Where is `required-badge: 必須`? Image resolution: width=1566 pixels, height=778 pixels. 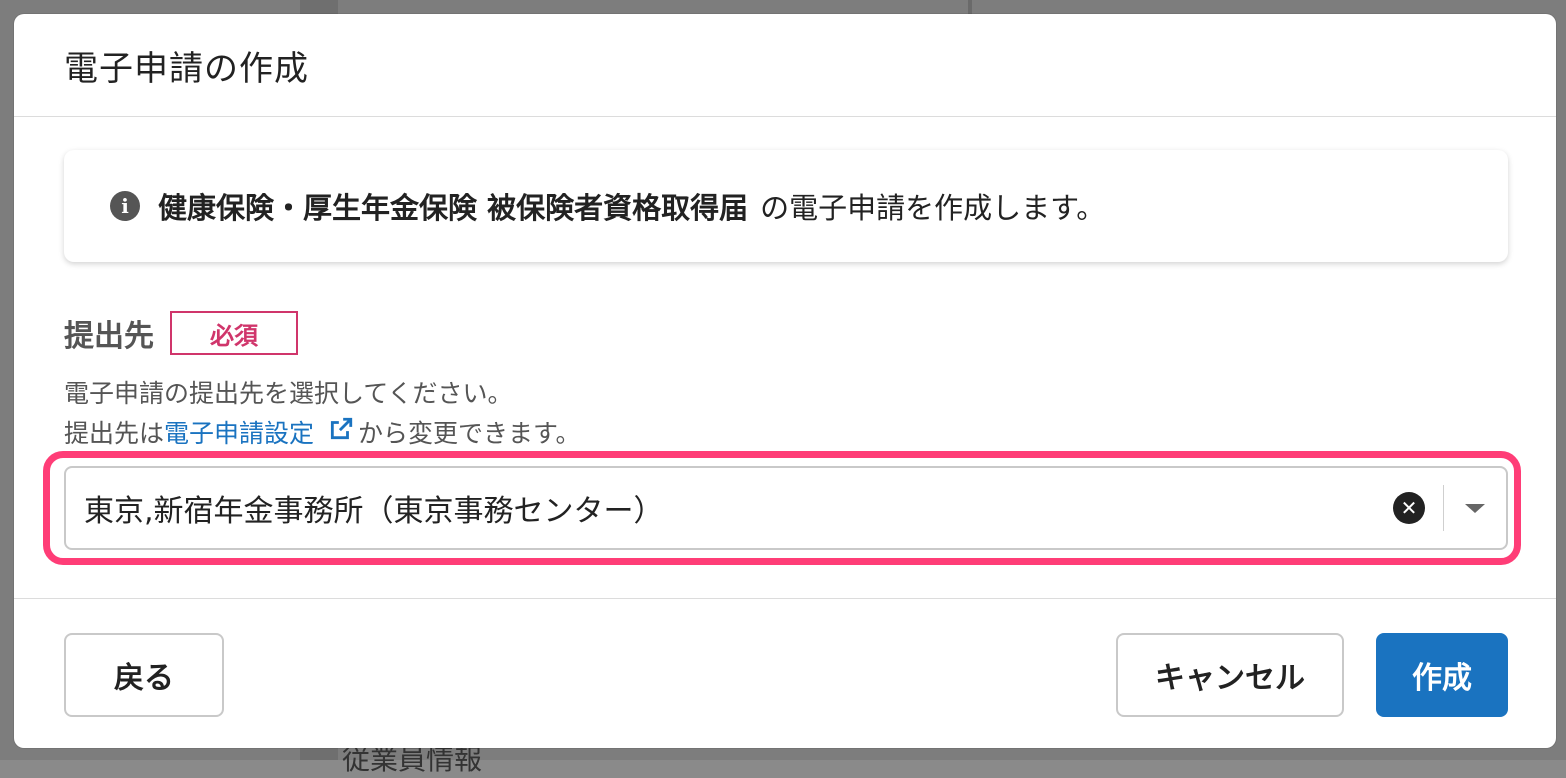 required-badge: 必須 is located at coordinates (234, 333).